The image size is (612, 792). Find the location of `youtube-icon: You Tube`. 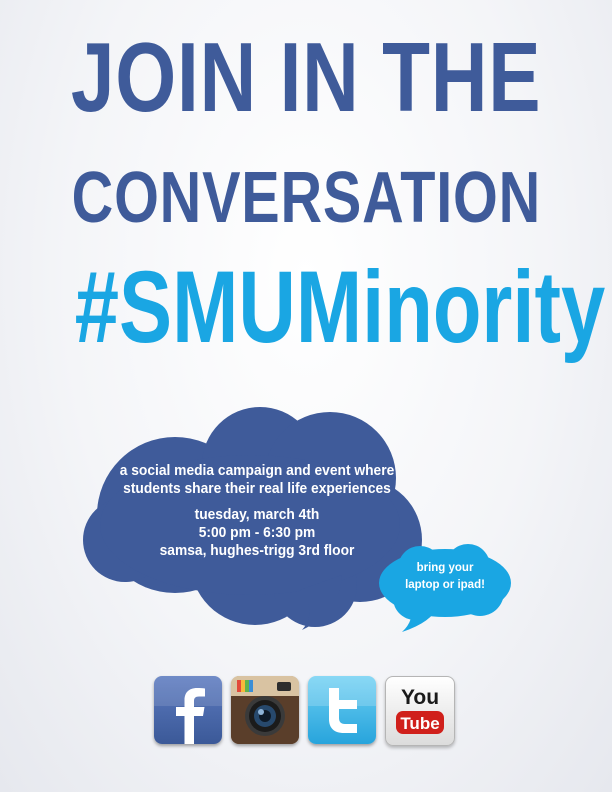

youtube-icon: You Tube is located at coordinates (420, 711).